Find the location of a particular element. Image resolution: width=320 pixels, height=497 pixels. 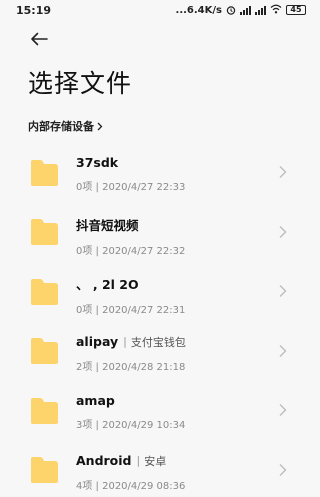

file-name: amap is located at coordinates (95, 400).